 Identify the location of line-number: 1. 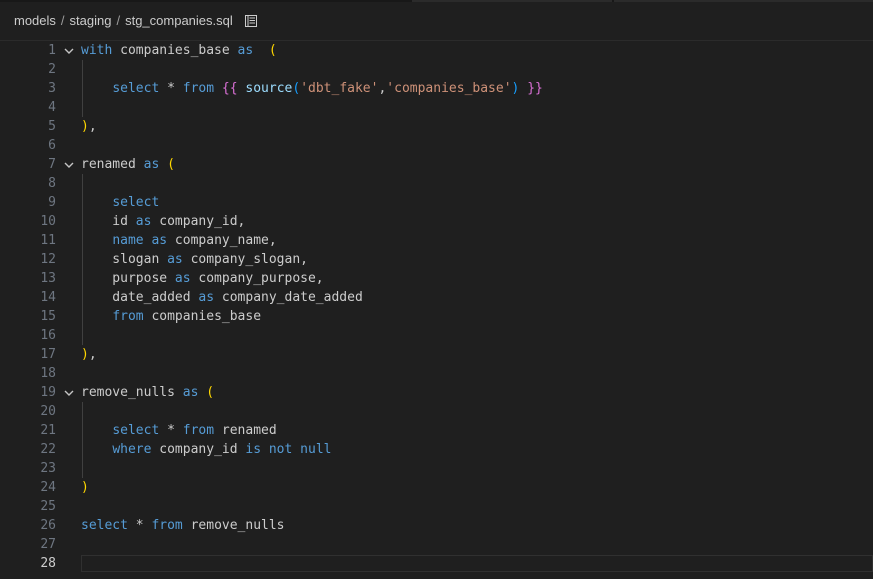
(52, 50).